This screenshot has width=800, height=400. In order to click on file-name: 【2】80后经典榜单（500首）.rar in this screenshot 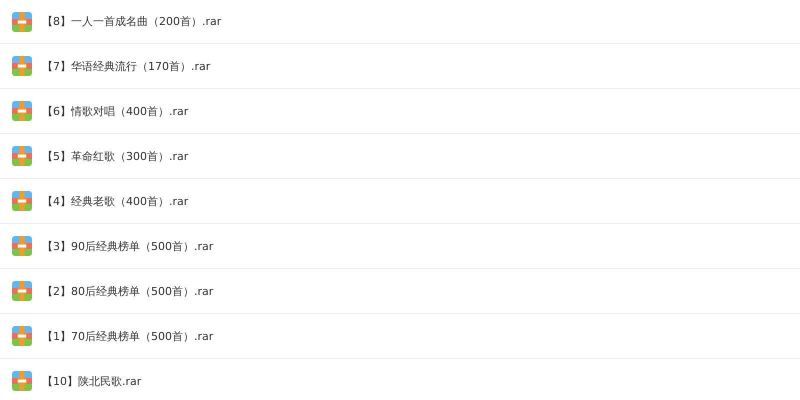, I will do `click(128, 291)`.